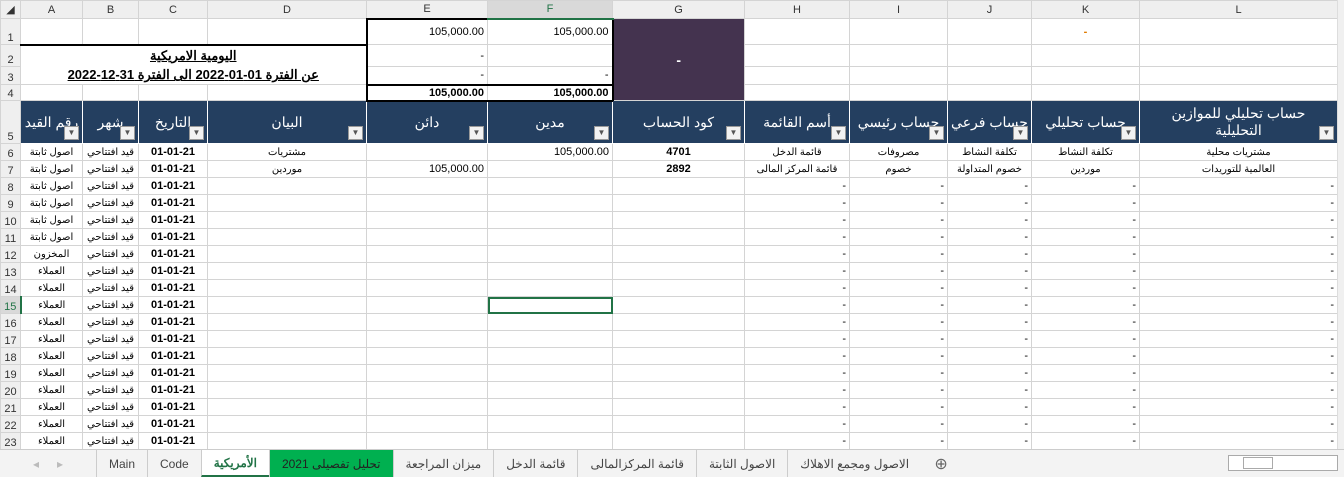 Image resolution: width=1344 pixels, height=477 pixels. What do you see at coordinates (989, 152) in the screenshot?
I see `cell-J: تكلفة النشاط` at bounding box center [989, 152].